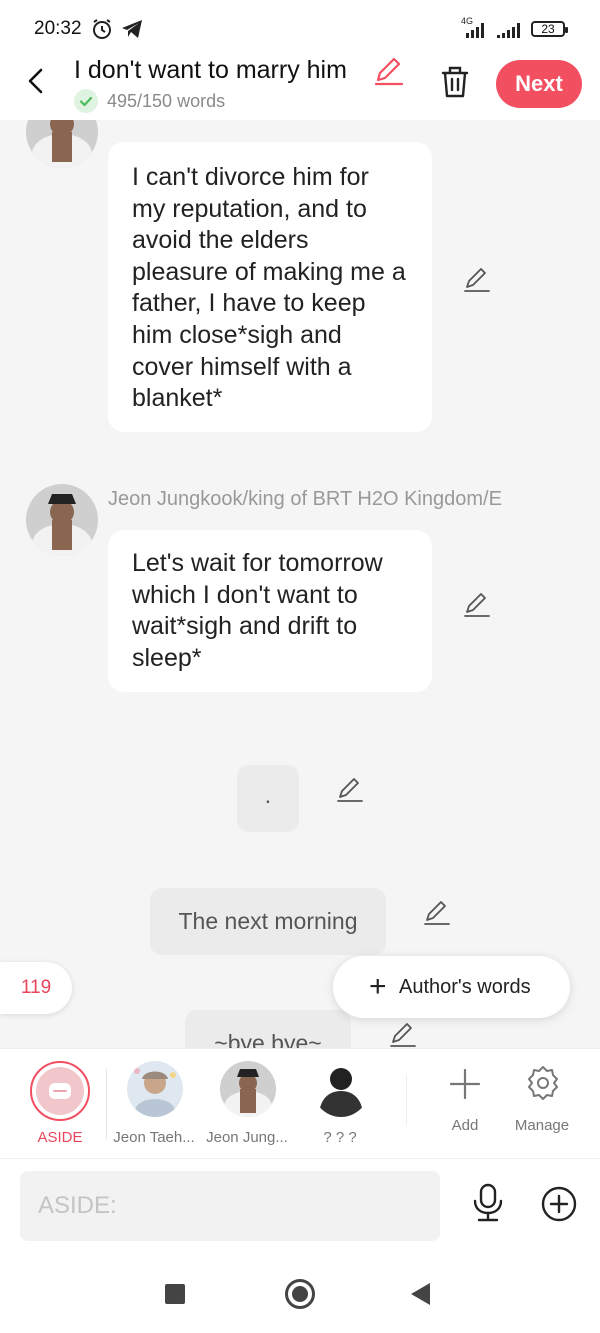  What do you see at coordinates (488, 1203) in the screenshot?
I see `microphone-icon` at bounding box center [488, 1203].